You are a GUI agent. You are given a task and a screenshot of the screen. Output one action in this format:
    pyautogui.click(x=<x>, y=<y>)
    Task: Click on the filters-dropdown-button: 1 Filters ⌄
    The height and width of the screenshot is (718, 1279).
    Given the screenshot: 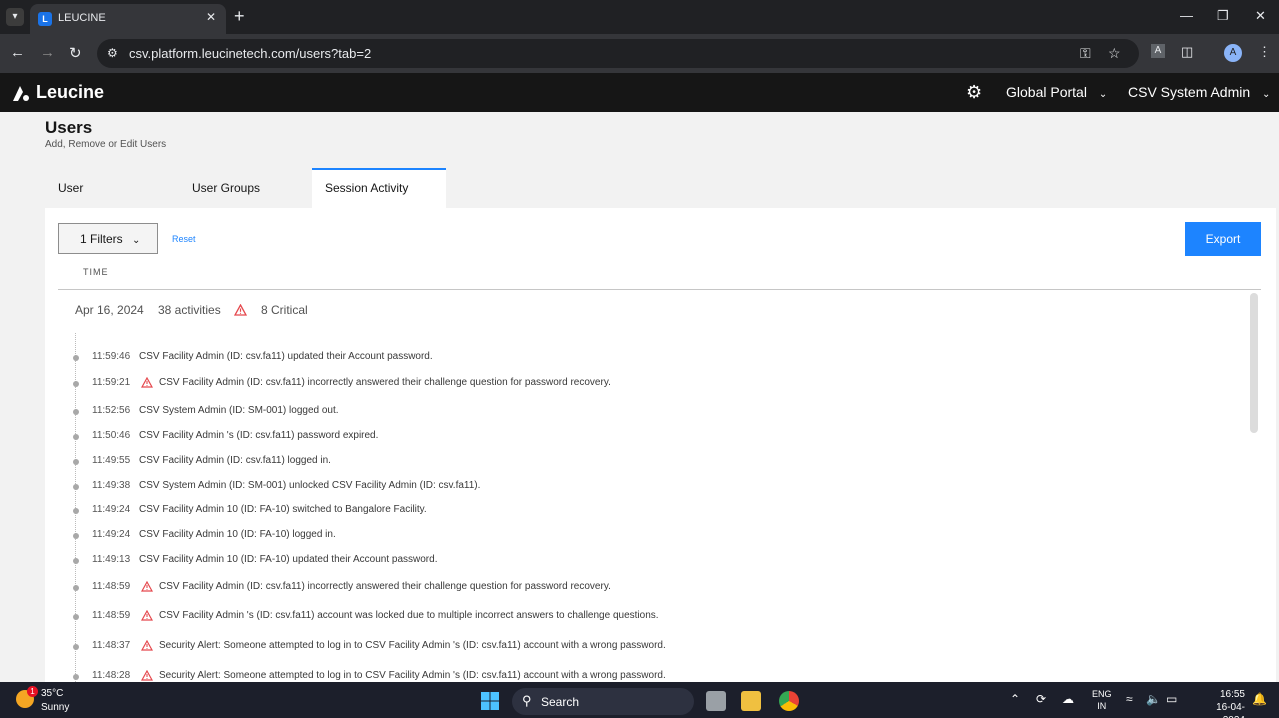 What is the action you would take?
    pyautogui.click(x=108, y=238)
    